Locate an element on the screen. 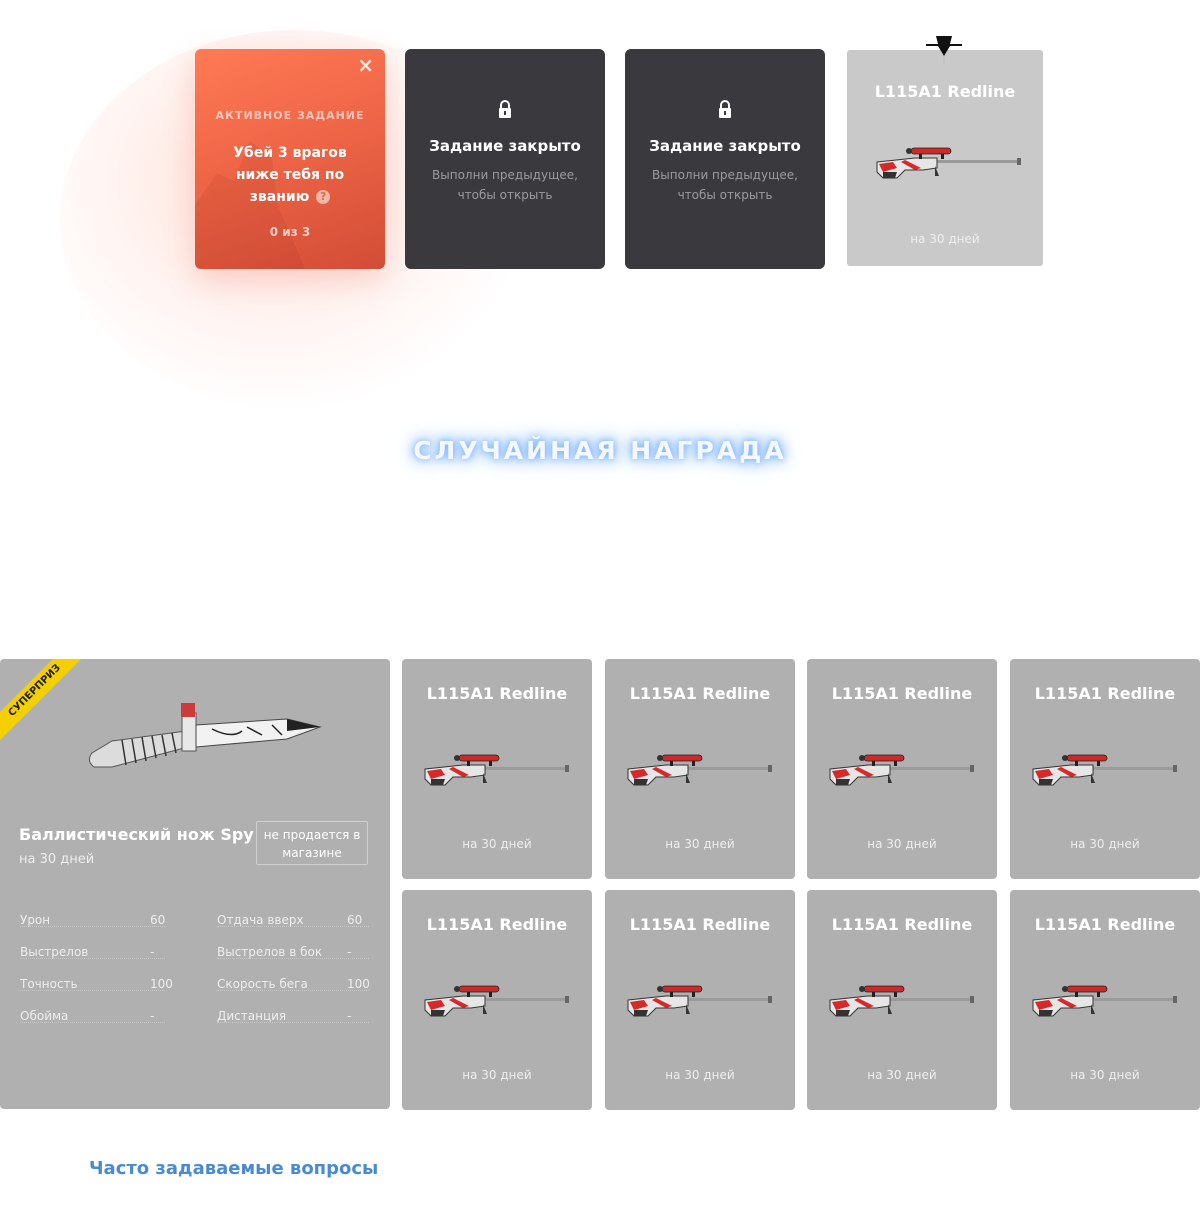 This screenshot has height=1215, width=1200. stat-row: Выстрелов - is located at coordinates (92, 953).